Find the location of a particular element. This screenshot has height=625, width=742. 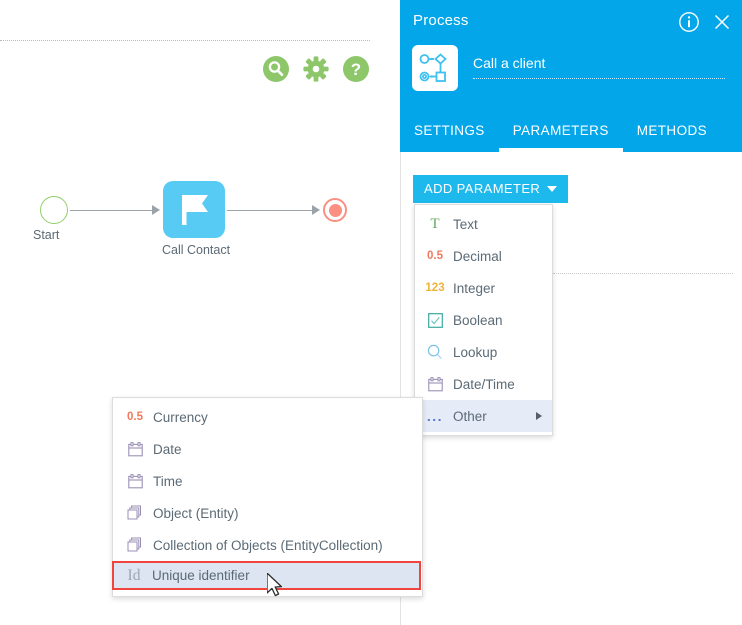

integer-icon: 123 is located at coordinates (435, 288).